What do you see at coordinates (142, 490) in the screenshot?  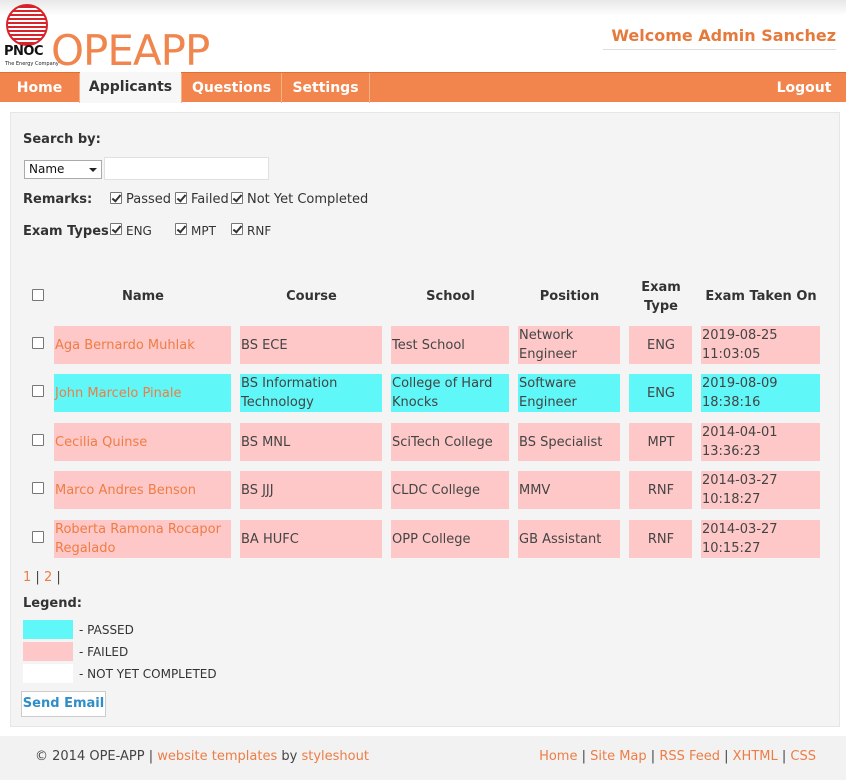 I see `applicant-name-link: Marco Andres Benson` at bounding box center [142, 490].